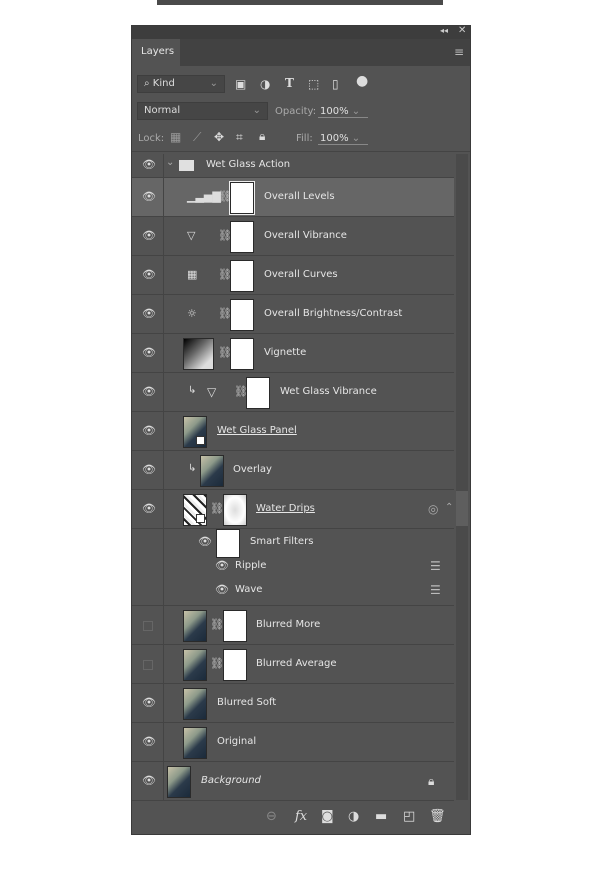 The height and width of the screenshot is (880, 600). I want to click on chevron-down-icon: ⌄, so click(170, 162).